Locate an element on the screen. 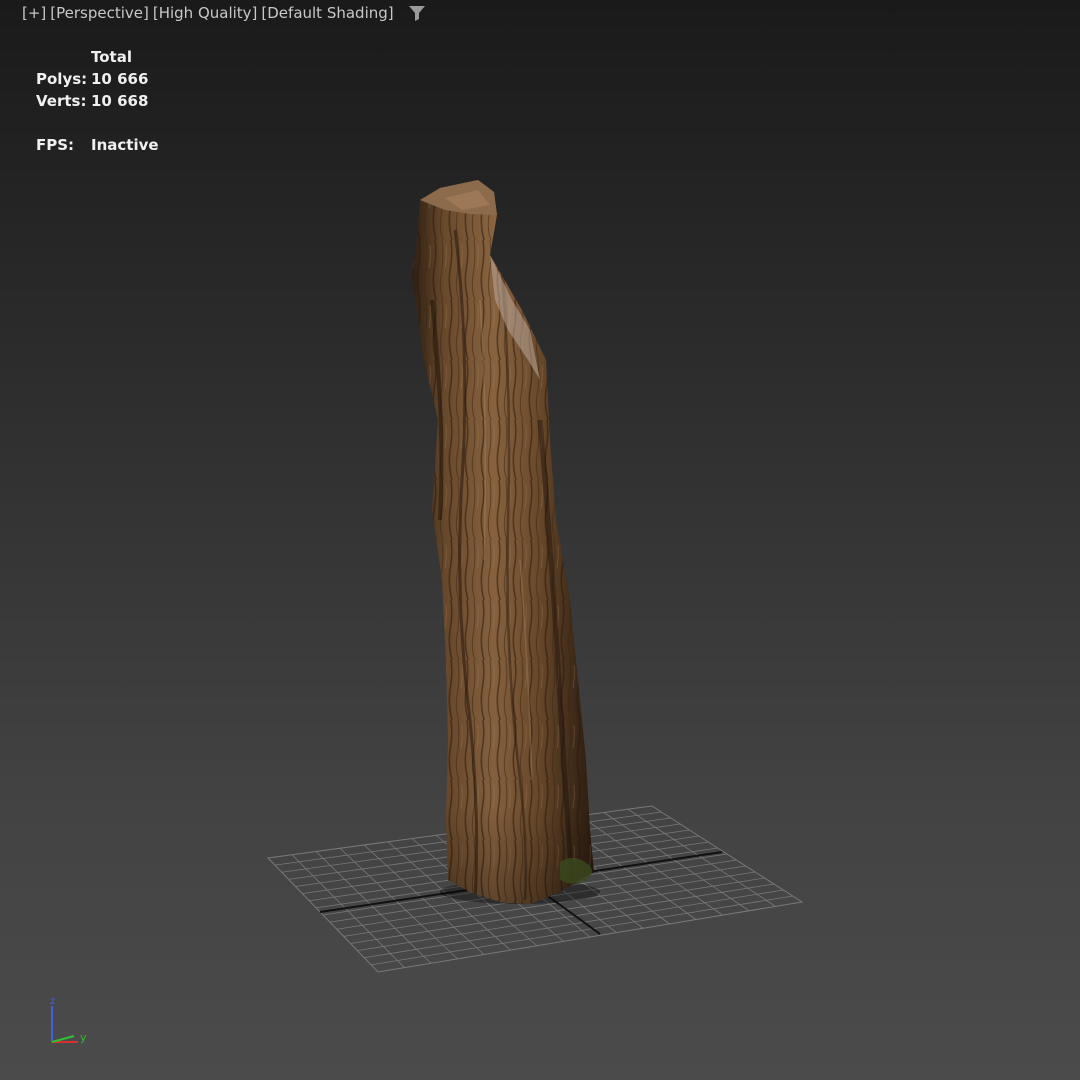 This screenshot has width=1080, height=1080. point-of-view-menu: [Perspective] is located at coordinates (99, 13).